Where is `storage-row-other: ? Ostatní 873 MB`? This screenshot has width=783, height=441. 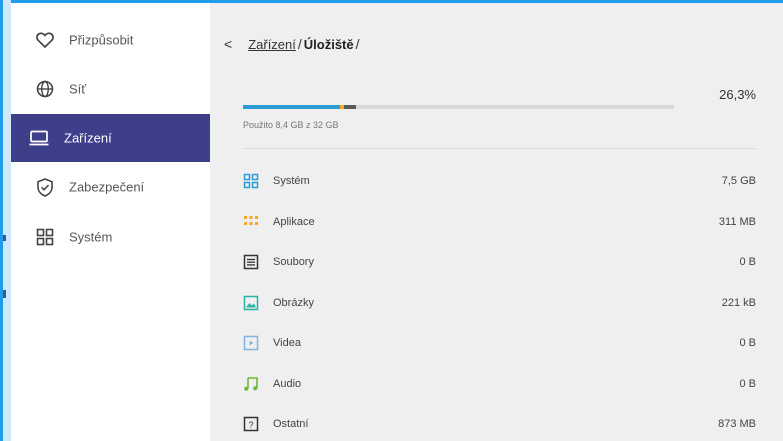
storage-row-other: ? Ostatní 873 MB is located at coordinates (499, 425).